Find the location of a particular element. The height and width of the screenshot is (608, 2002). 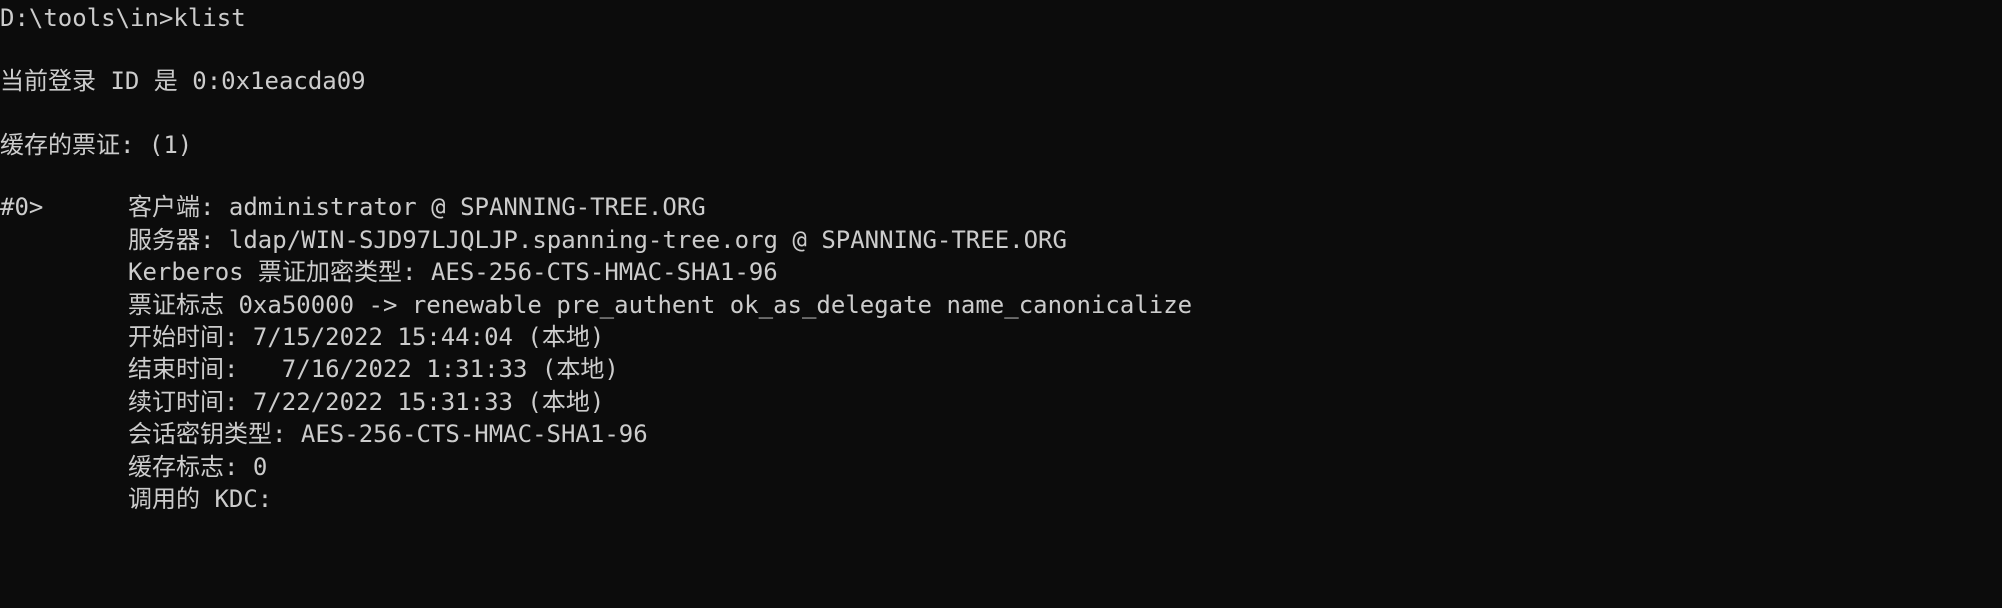

command-prompt-line: D:\tools\in>klist is located at coordinates (123, 18).